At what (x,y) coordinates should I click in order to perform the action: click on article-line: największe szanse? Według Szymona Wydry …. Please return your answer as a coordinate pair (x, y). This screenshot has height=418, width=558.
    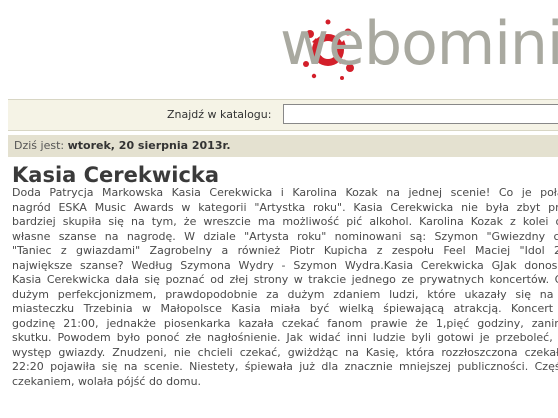
    Looking at the image, I should click on (285, 265).